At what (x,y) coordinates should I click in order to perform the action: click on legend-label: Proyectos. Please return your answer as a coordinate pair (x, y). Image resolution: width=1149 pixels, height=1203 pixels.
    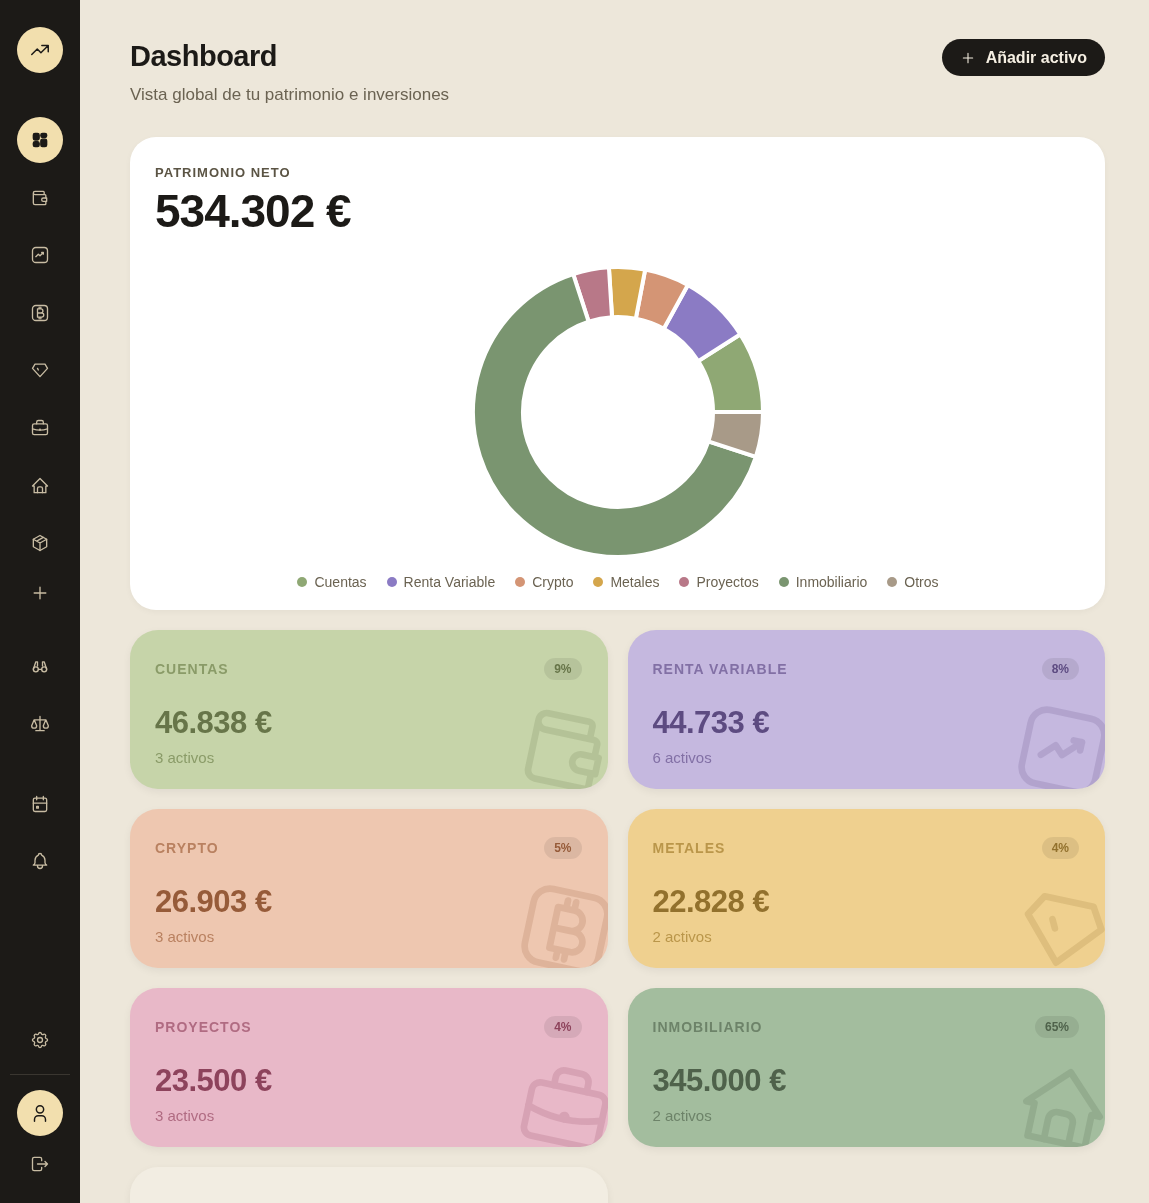
    Looking at the image, I should click on (727, 582).